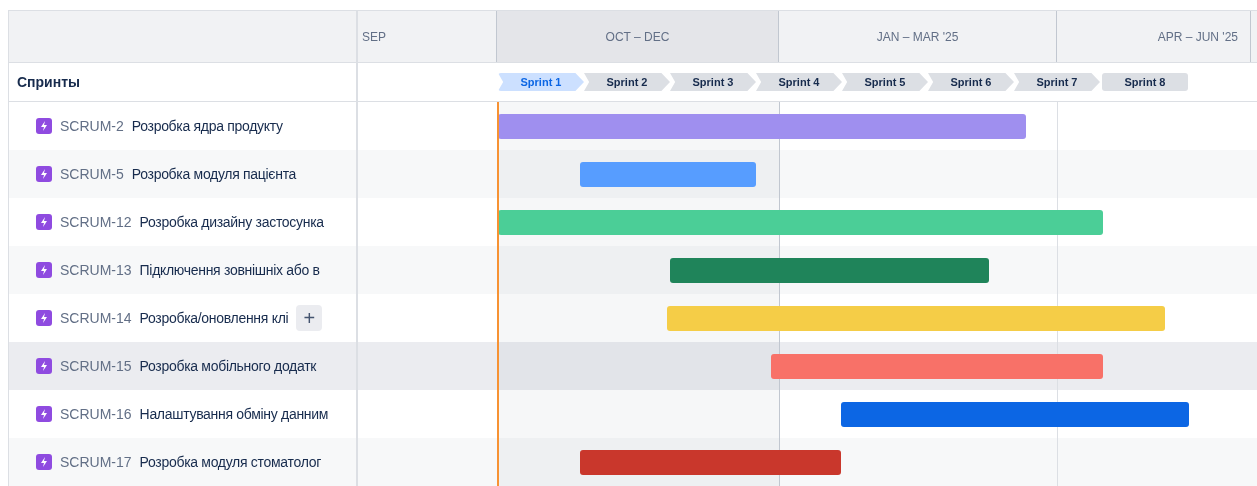 Image resolution: width=1257 pixels, height=486 pixels. I want to click on issue-key: SCRUM-17, so click(96, 462).